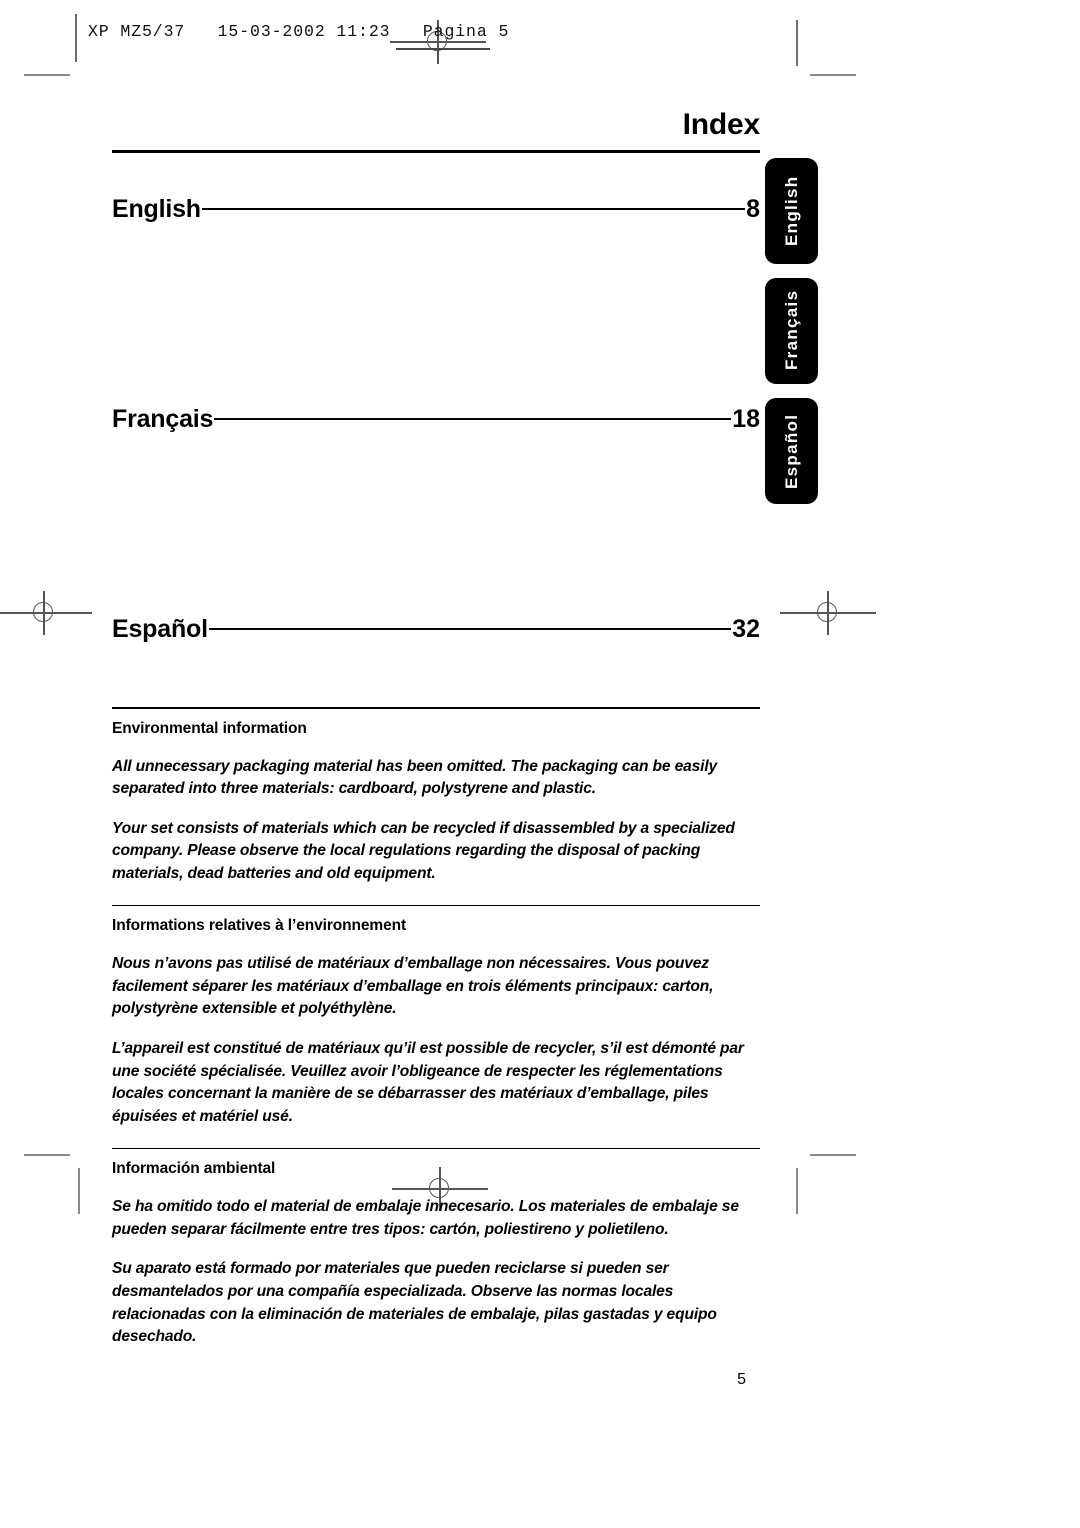 The image size is (1080, 1528). Describe the element at coordinates (436, 451) in the screenshot. I see `toc-entry-francais: Français 18` at that location.